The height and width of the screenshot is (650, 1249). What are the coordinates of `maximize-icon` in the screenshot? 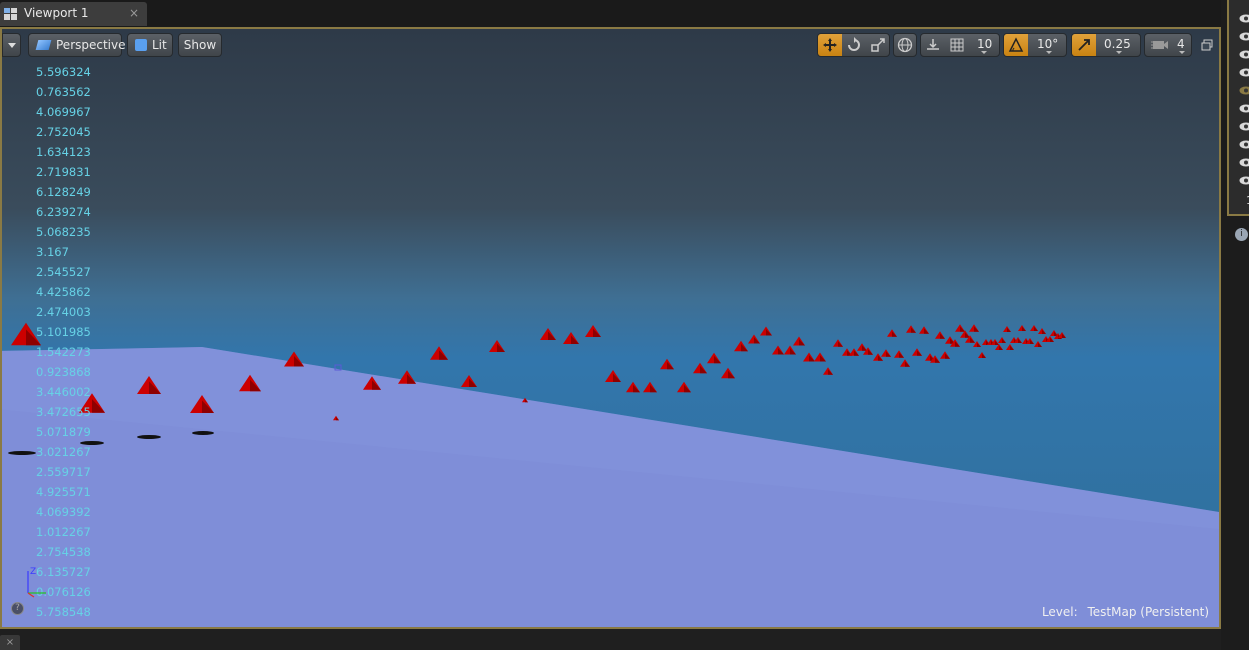 It's located at (1207, 45).